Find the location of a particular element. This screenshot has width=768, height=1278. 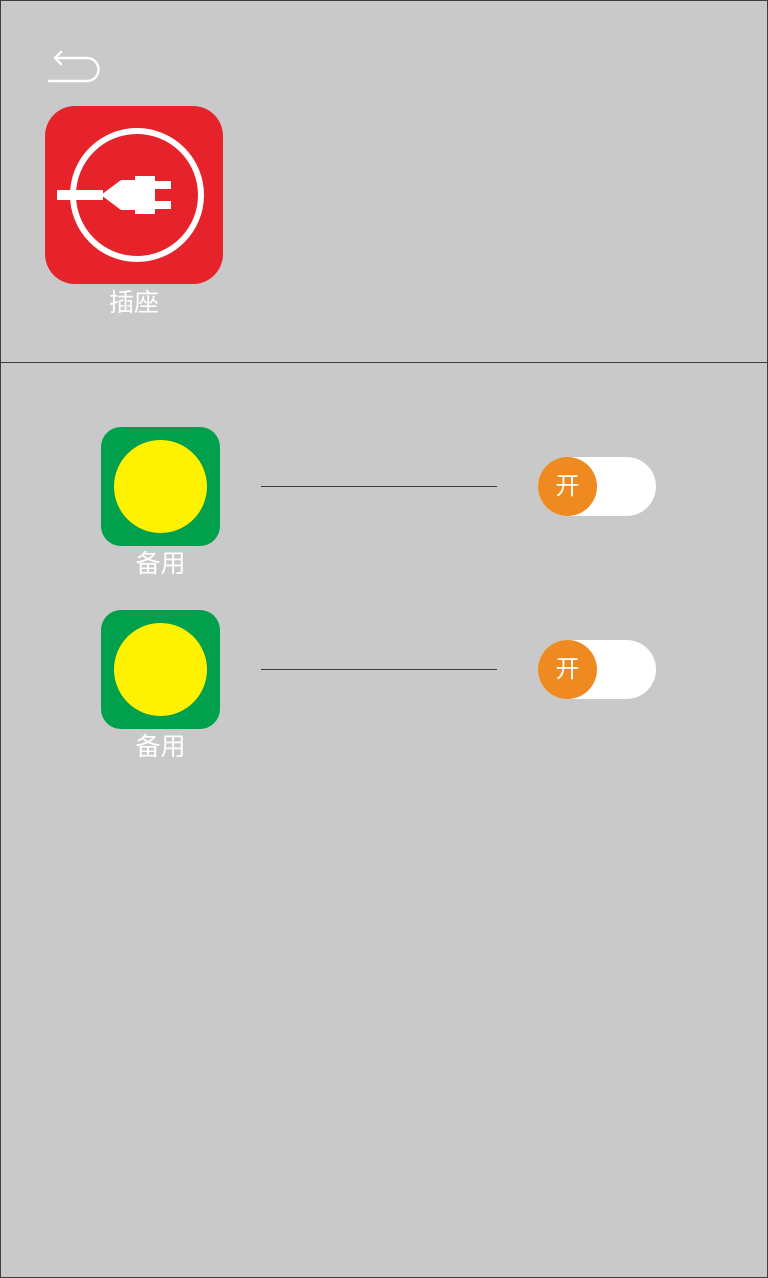

back-button is located at coordinates (72, 65).